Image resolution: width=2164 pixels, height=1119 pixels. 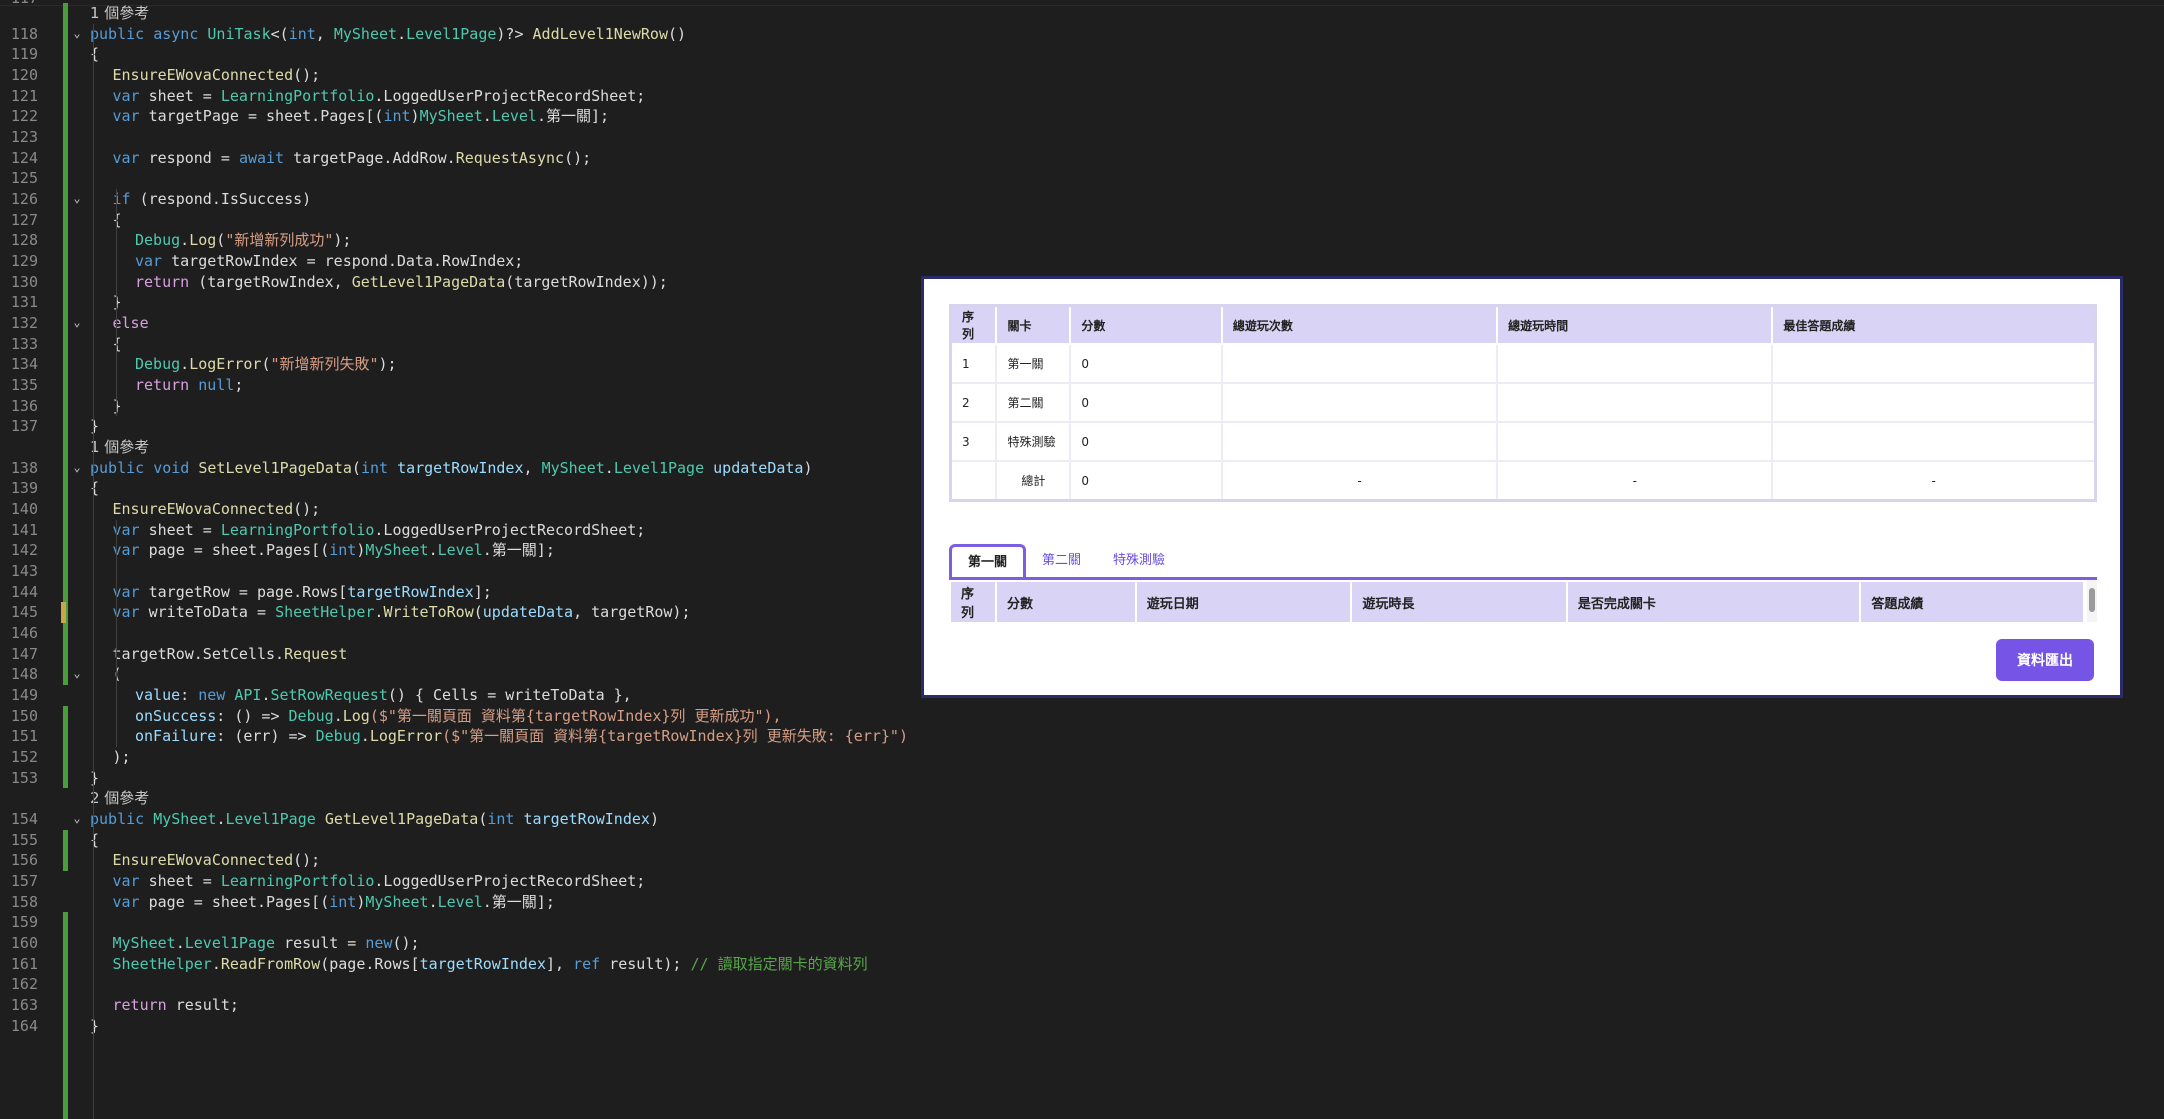 What do you see at coordinates (1635, 324) in the screenshot?
I see `summary-header-cell: 總遊玩時間` at bounding box center [1635, 324].